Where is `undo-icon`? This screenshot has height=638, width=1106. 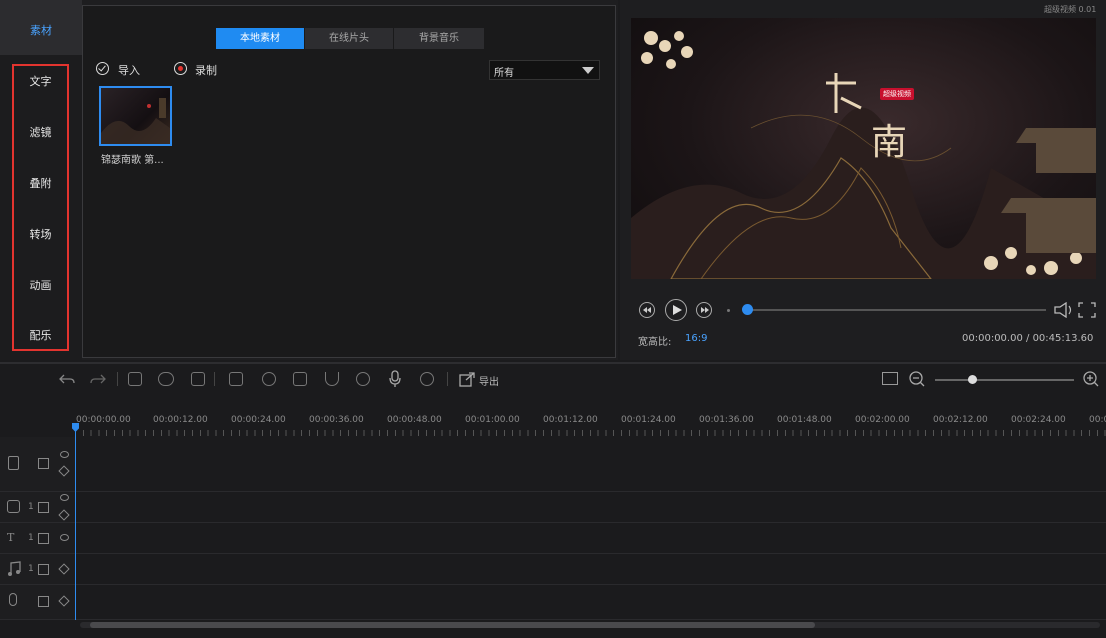 undo-icon is located at coordinates (67, 379).